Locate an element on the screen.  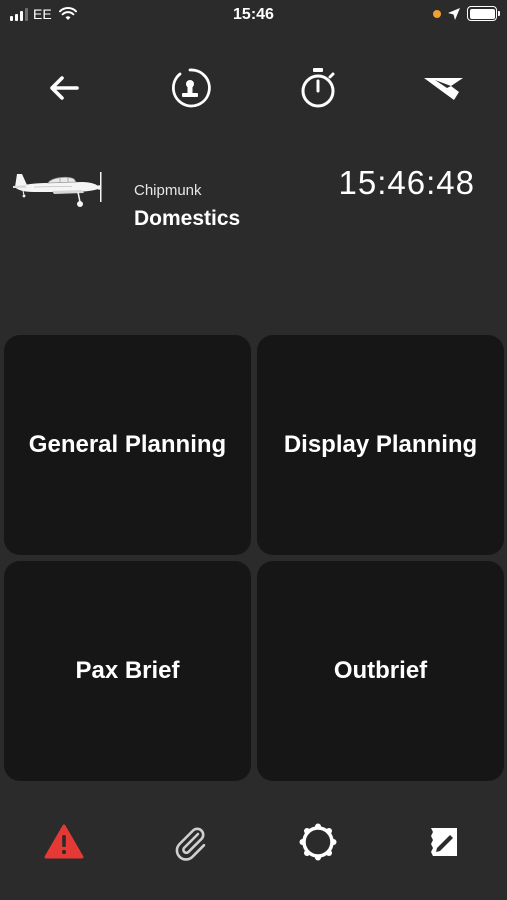
attachments-button is located at coordinates (190, 842).